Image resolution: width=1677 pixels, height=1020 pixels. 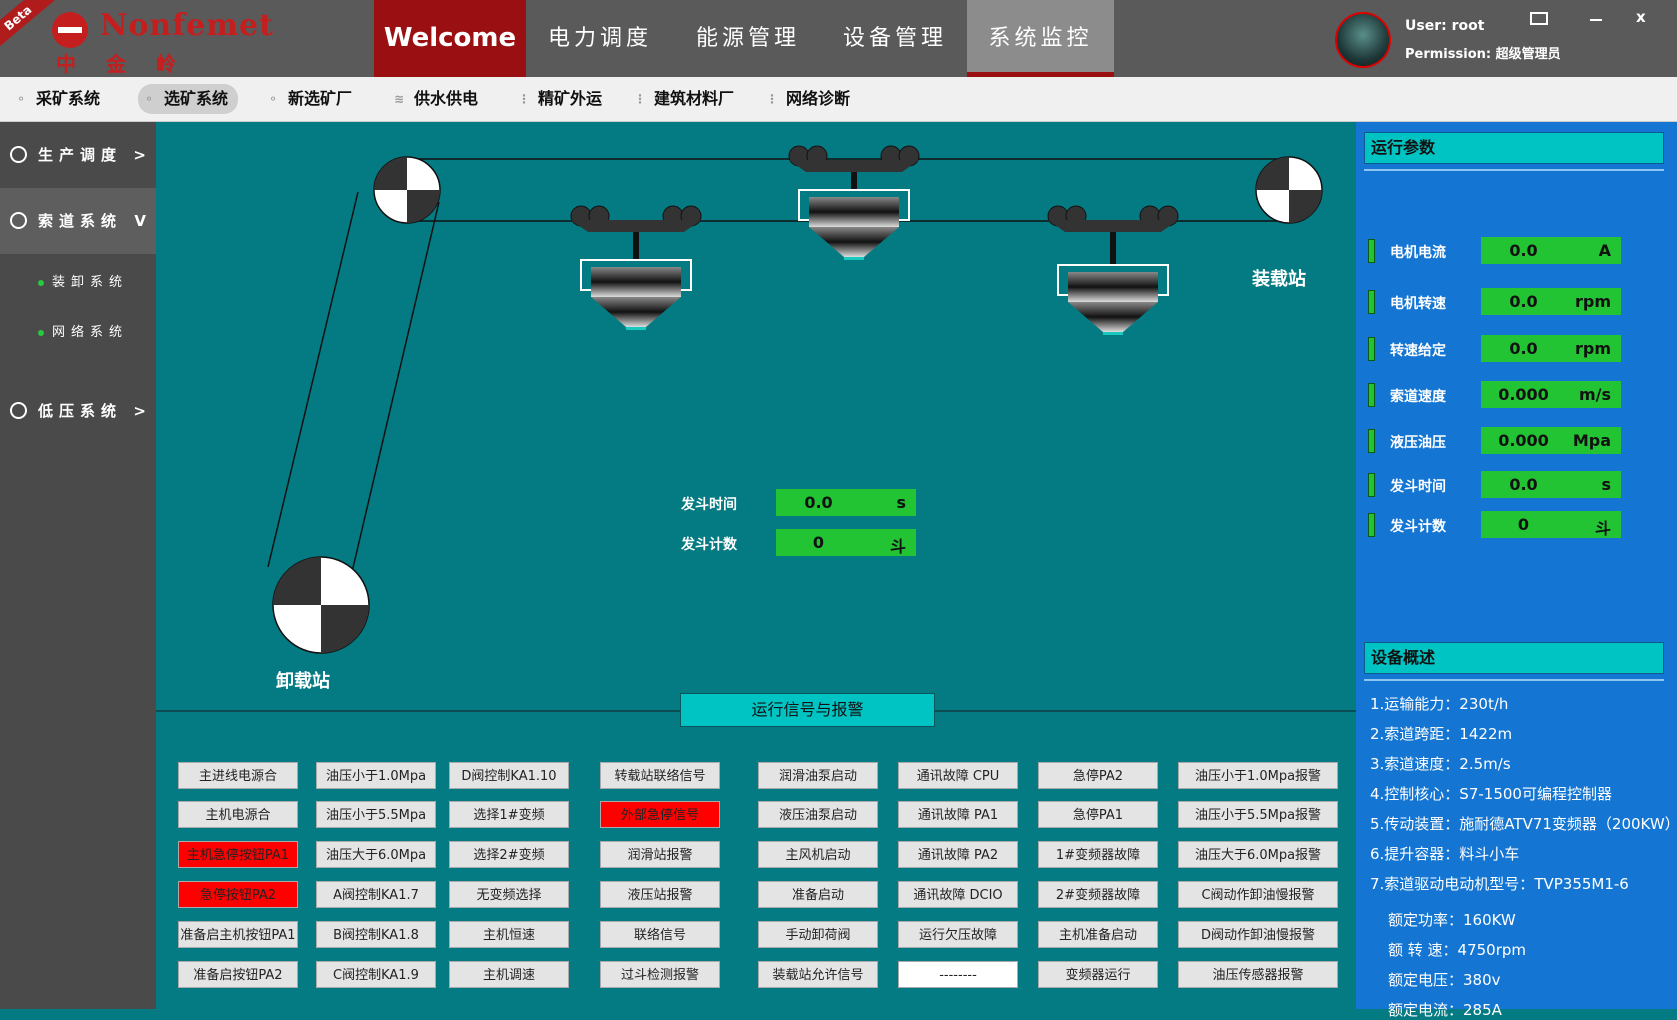 I want to click on signal-indicator: 油压小于1.0Mpa, so click(x=376, y=775).